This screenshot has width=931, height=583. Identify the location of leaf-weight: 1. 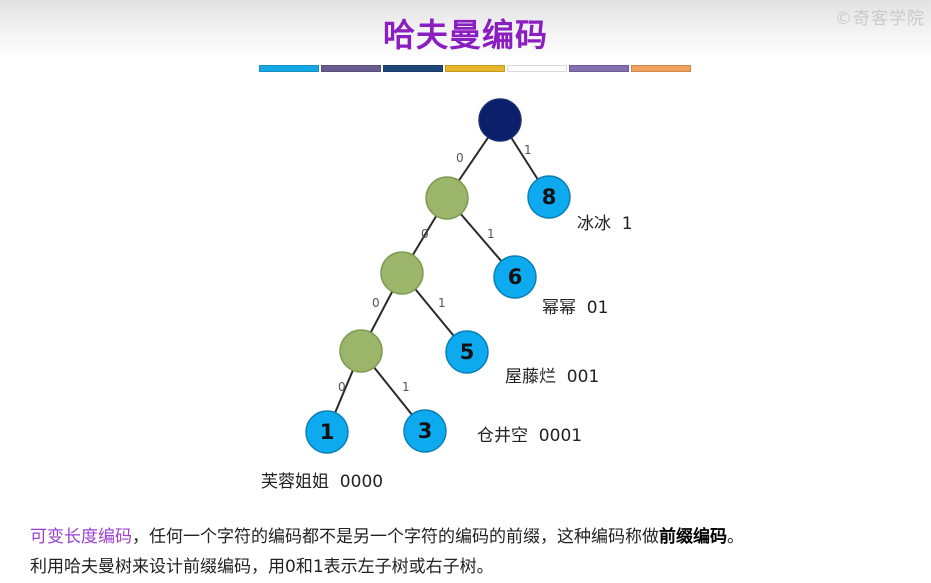
(327, 432).